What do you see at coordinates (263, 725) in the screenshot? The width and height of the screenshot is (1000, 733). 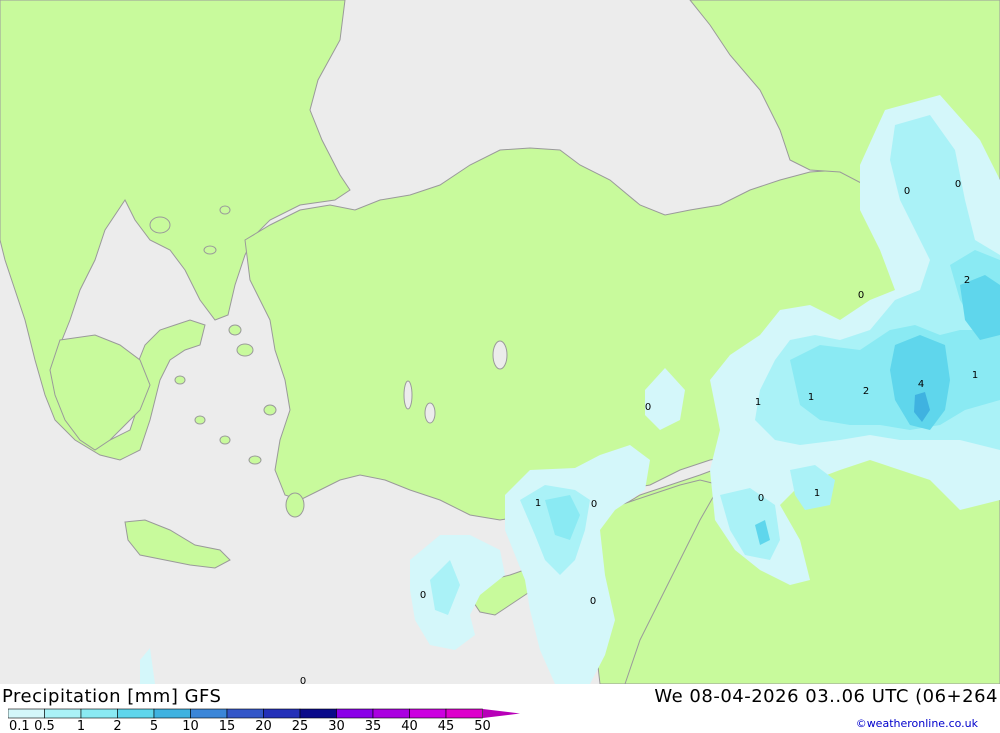 I see `color-scale-label: 20` at bounding box center [263, 725].